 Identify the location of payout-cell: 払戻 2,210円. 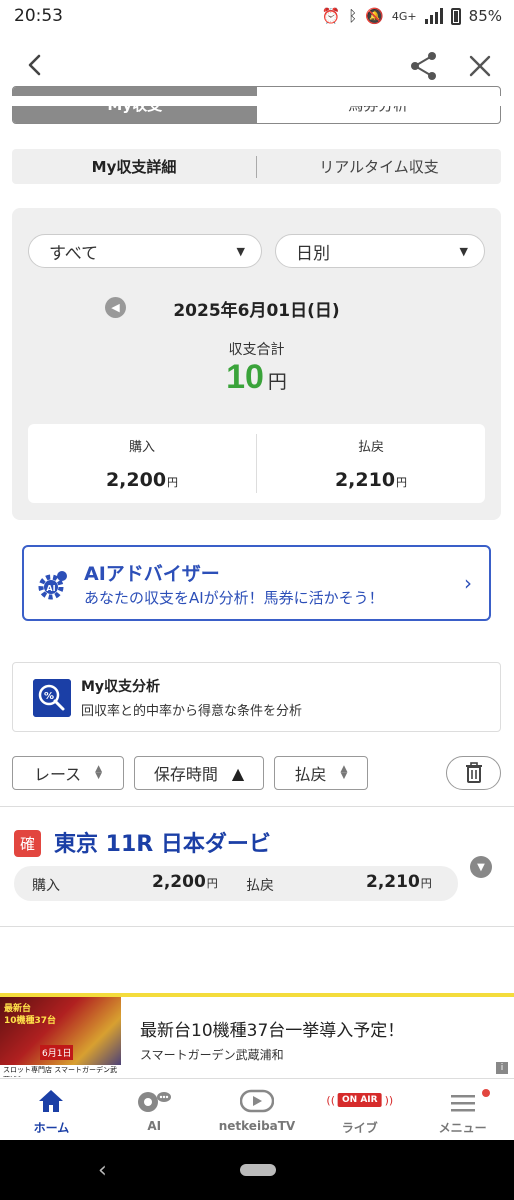
(371, 463).